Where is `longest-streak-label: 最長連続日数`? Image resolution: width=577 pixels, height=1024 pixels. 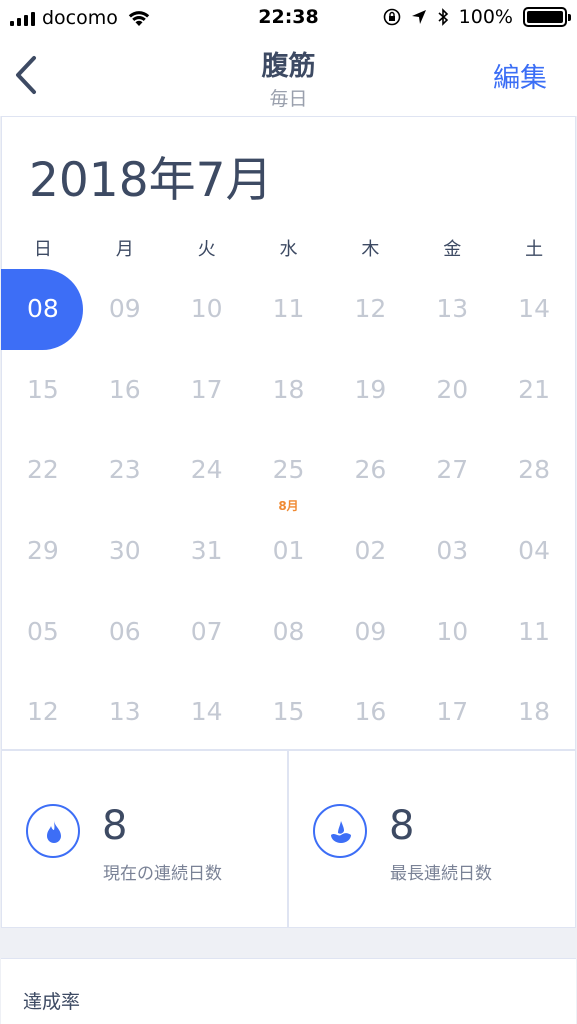 longest-streak-label: 最長連続日数 is located at coordinates (441, 874).